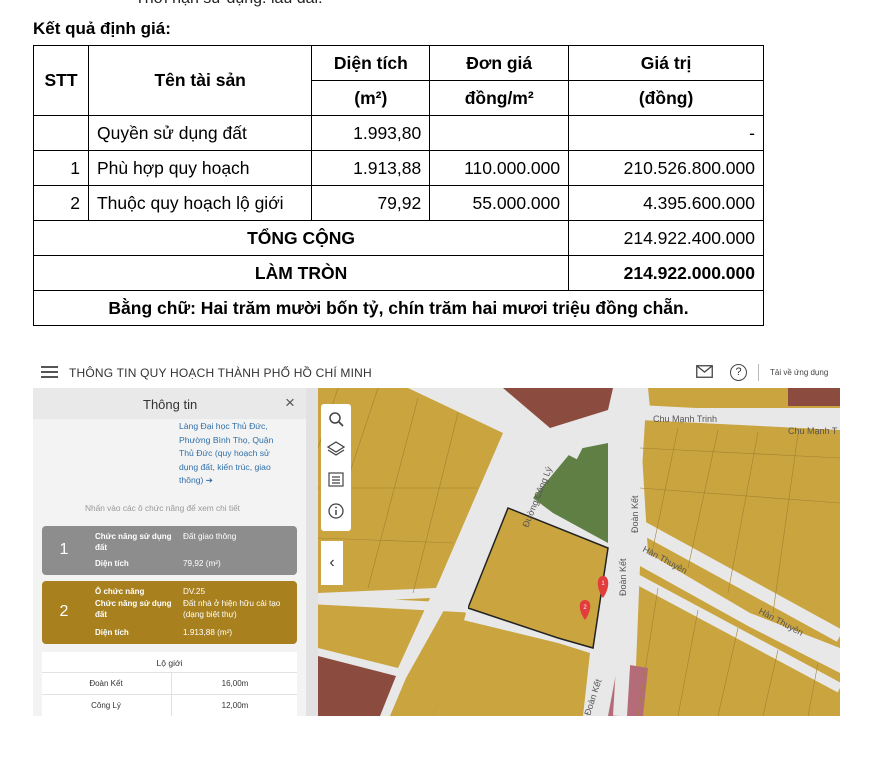 This screenshot has width=872, height=767. What do you see at coordinates (120, 591) in the screenshot?
I see `card-key: Ô chức năng` at bounding box center [120, 591].